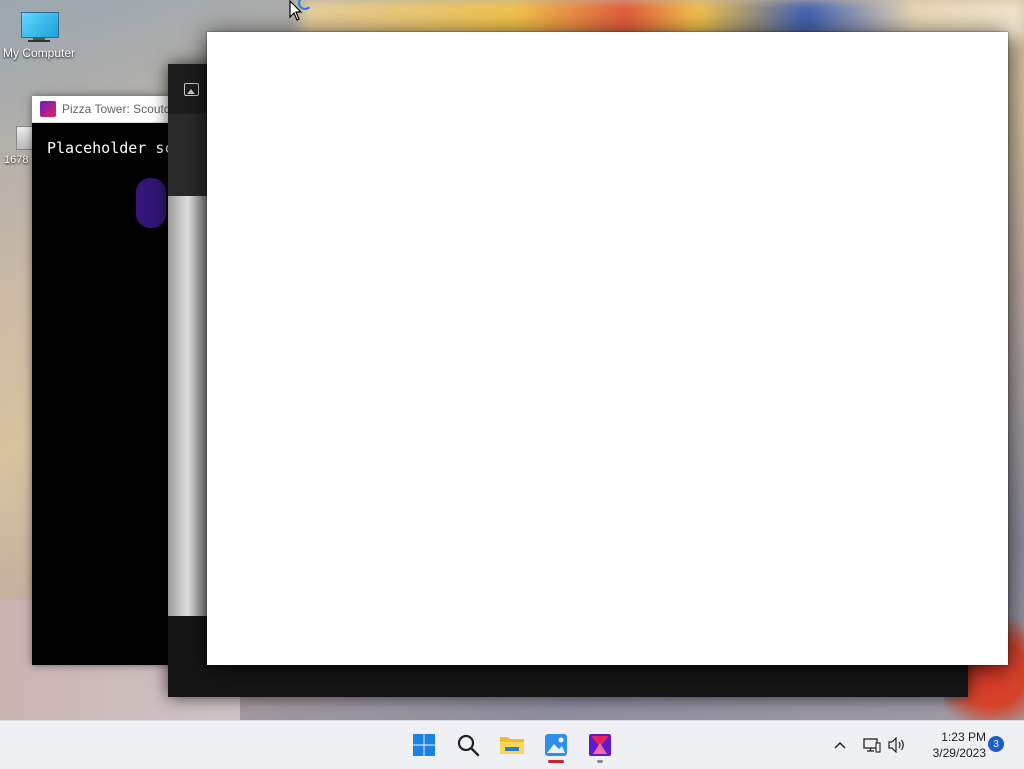 This screenshot has height=769, width=1024. I want to click on photos-app-button, so click(556, 745).